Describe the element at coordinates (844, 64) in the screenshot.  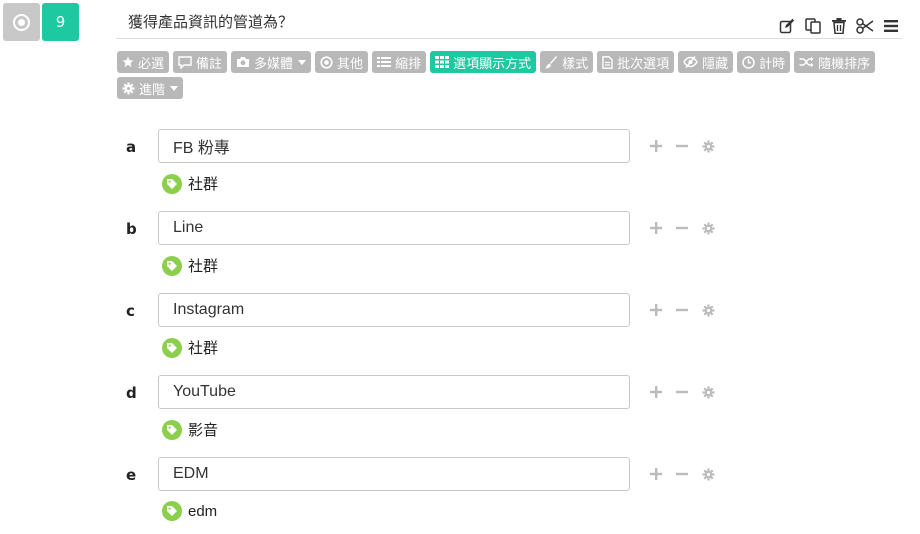
I see `random-order-button-label: 隨機排序` at that location.